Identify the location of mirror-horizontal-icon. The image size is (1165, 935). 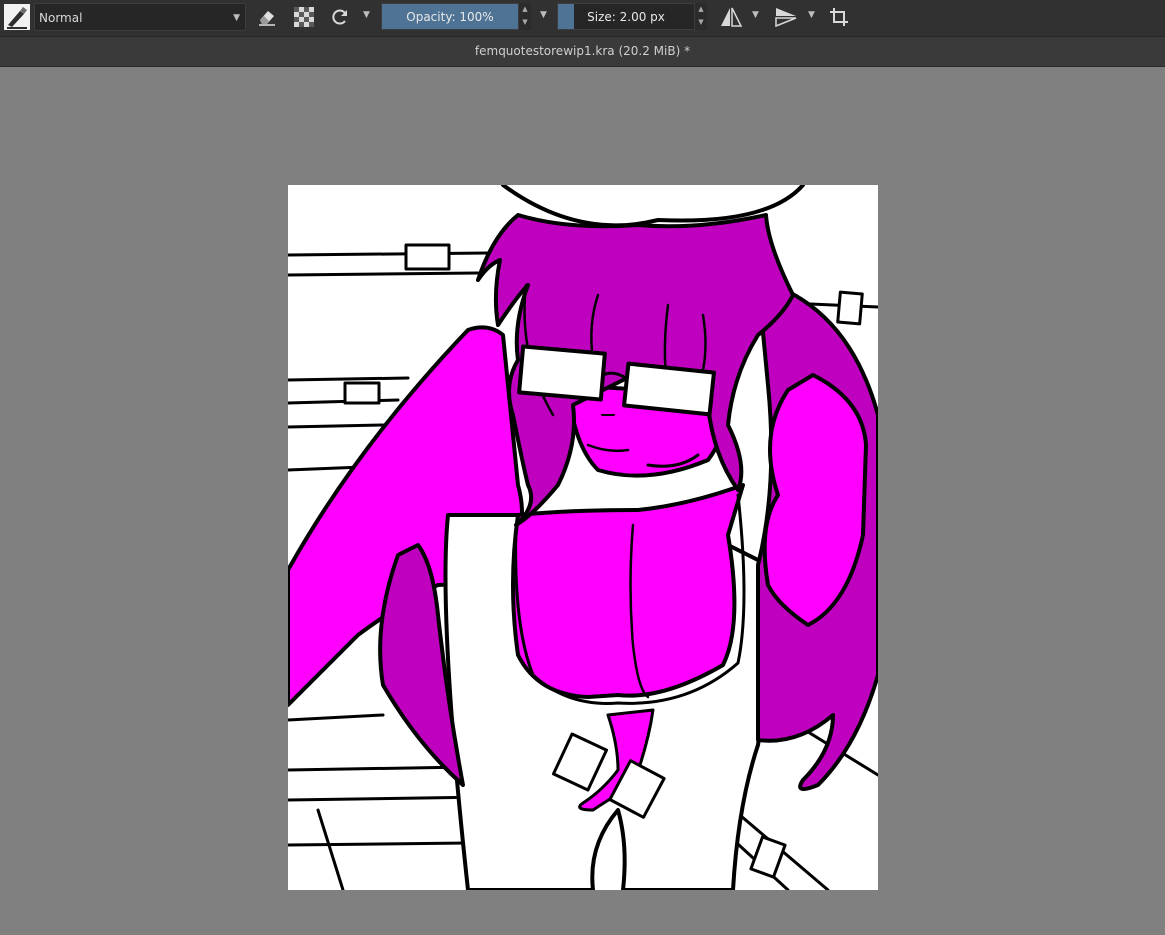
(731, 17).